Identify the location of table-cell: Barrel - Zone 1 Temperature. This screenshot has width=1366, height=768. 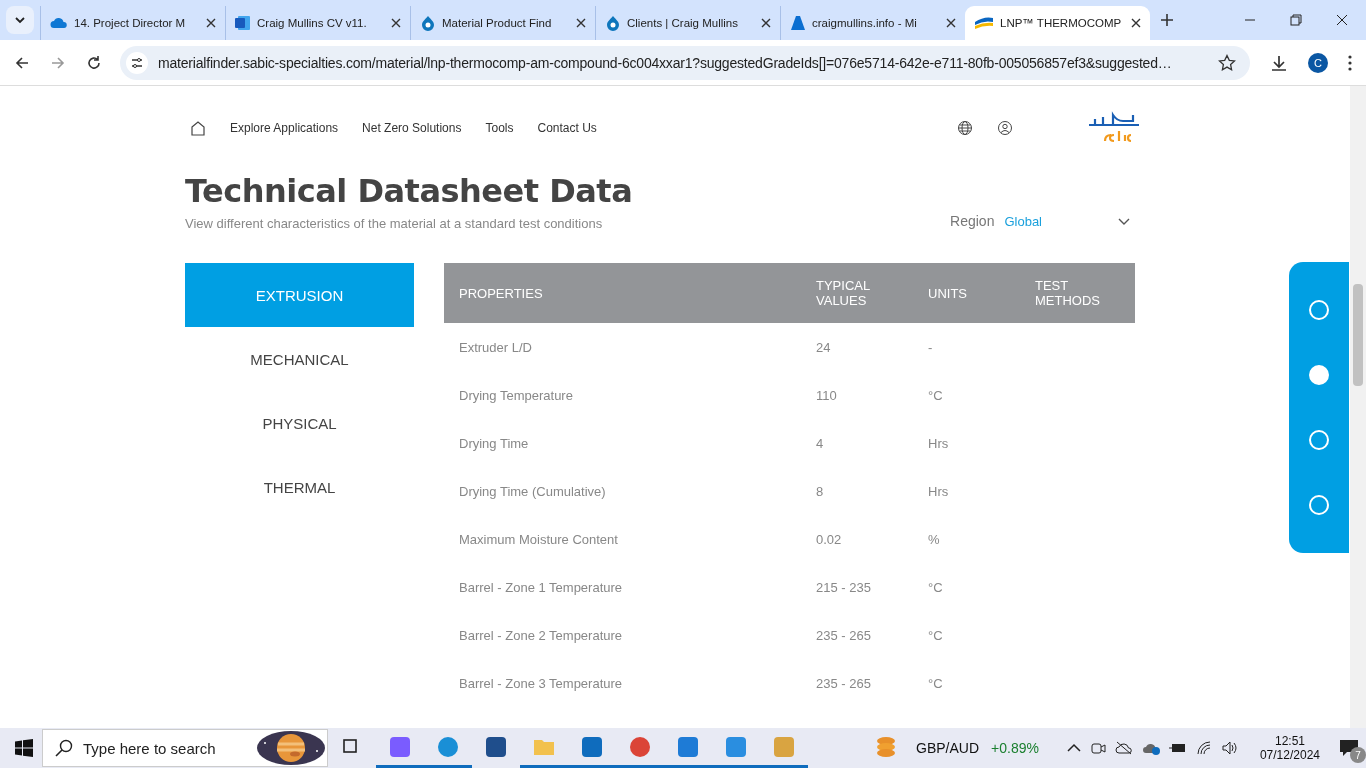
(541, 587).